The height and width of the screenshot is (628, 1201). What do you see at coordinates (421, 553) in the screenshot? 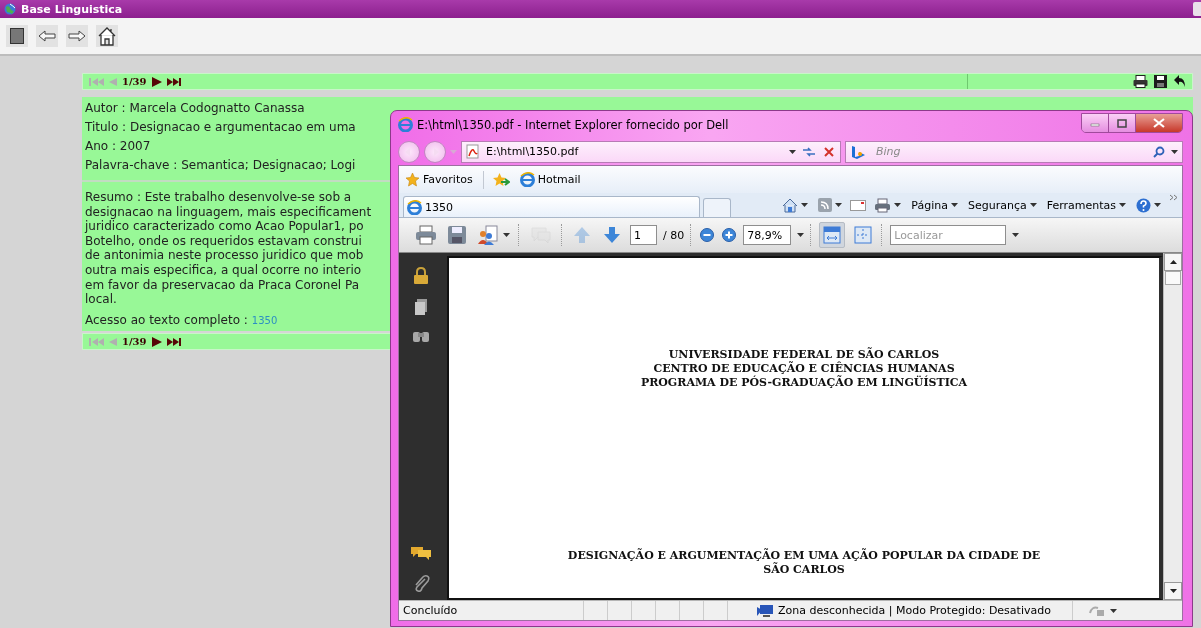
I see `comments-icon` at bounding box center [421, 553].